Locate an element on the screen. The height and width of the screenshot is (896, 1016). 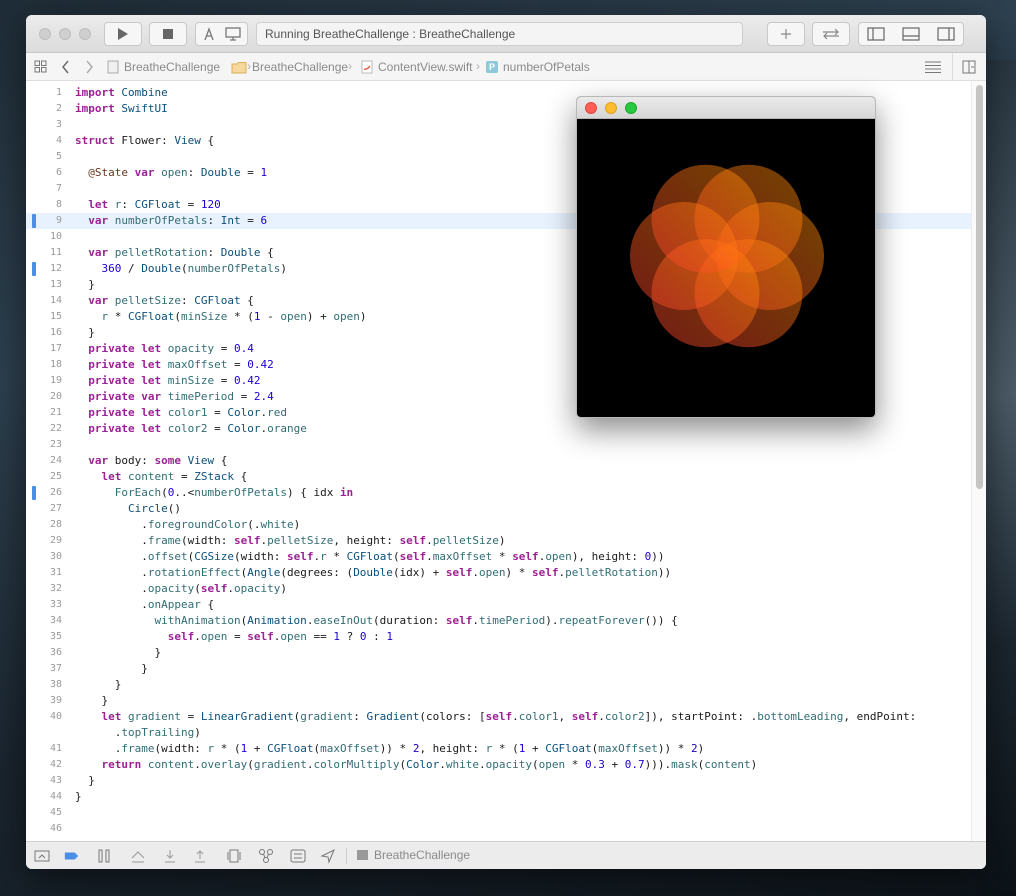
code-line: 46 is located at coordinates (498, 829).